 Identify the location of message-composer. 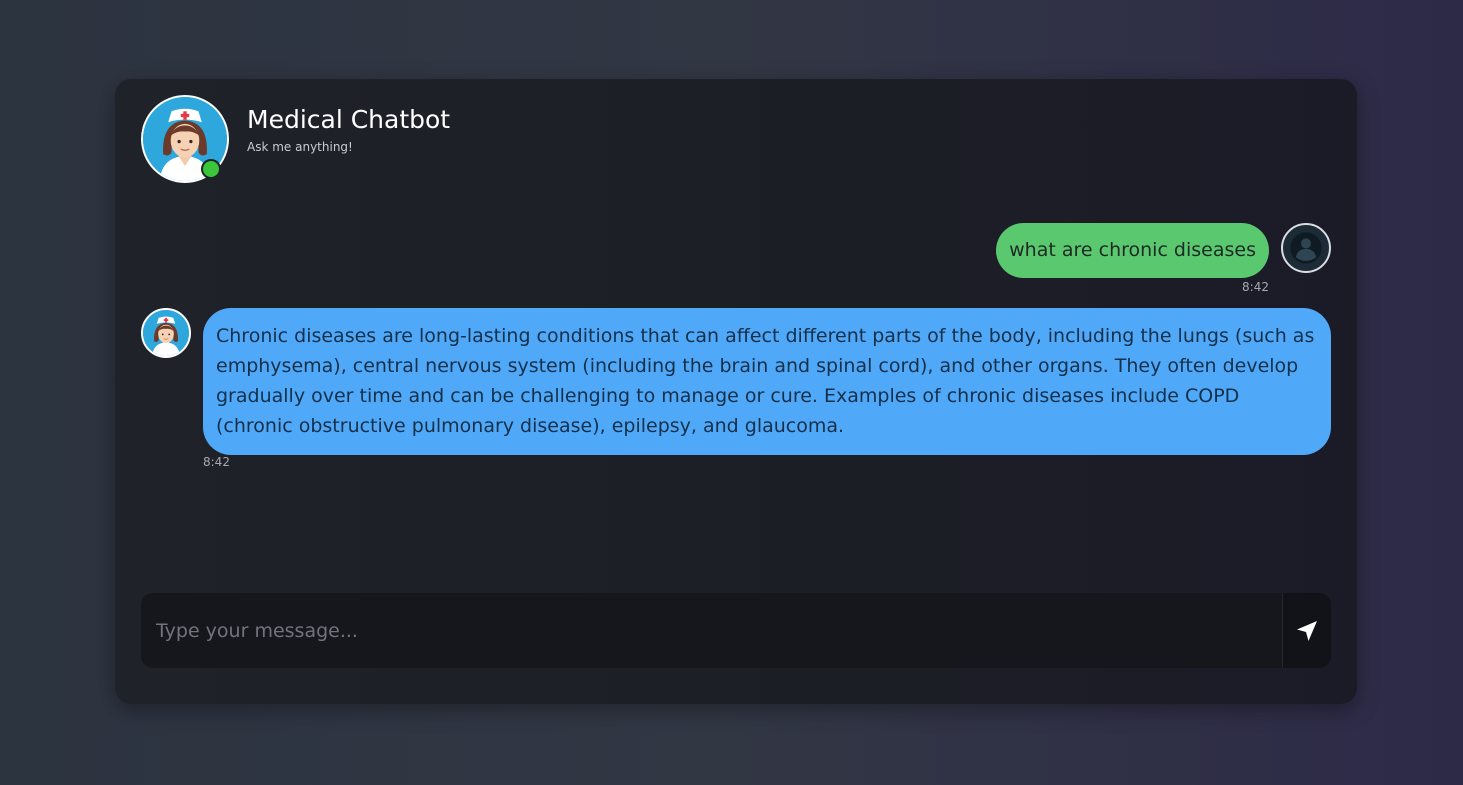
(736, 630).